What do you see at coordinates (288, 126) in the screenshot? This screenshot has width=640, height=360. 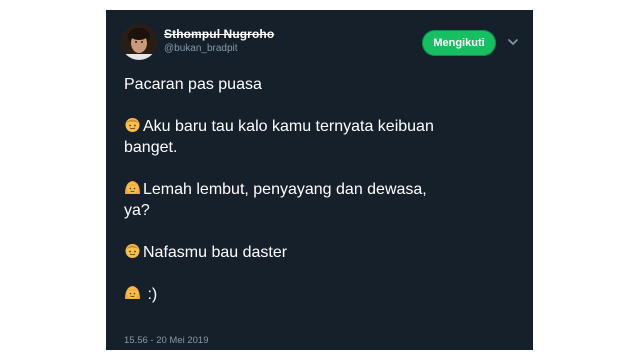 I see `tweet-text: Aku baru tau kalo kamu ternyata keibuan` at bounding box center [288, 126].